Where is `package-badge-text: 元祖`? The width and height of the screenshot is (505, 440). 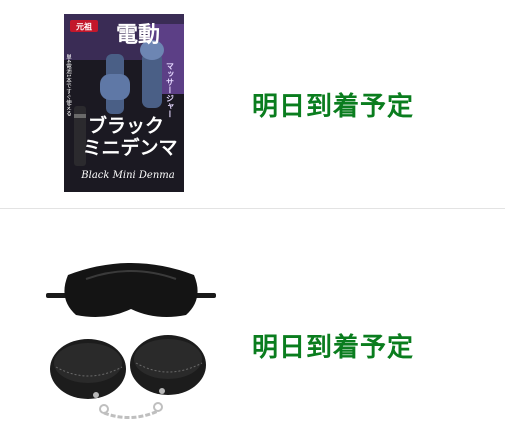
package-badge-text: 元祖 is located at coordinates (84, 27).